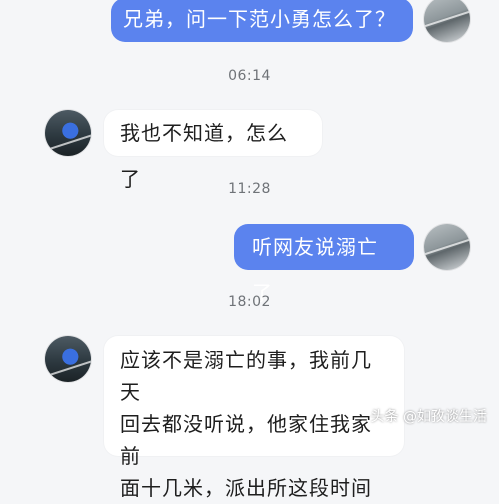  What do you see at coordinates (324, 264) in the screenshot?
I see `sent-message-bubble: 听网友说溺亡了` at bounding box center [324, 264].